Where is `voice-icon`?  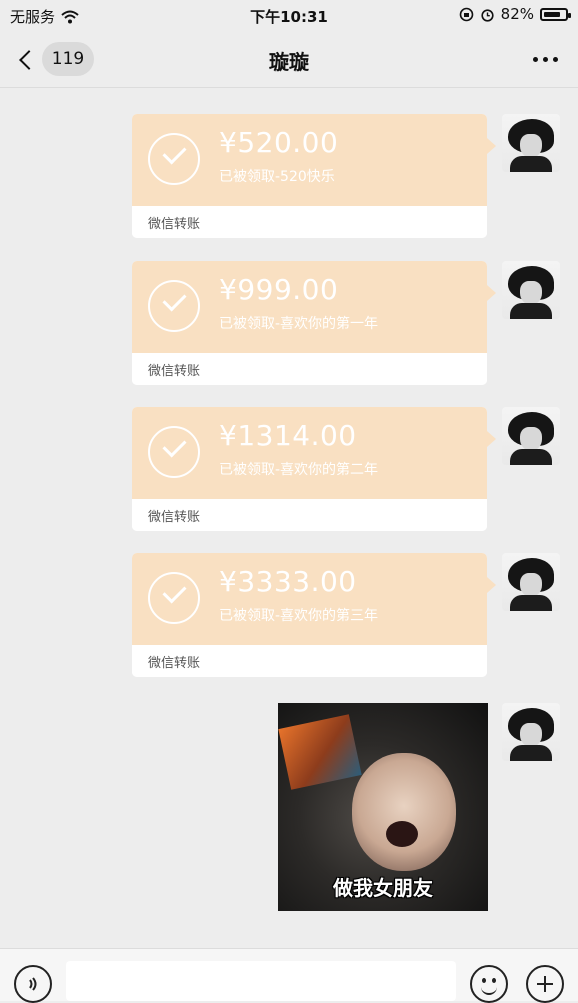
voice-icon is located at coordinates (33, 984).